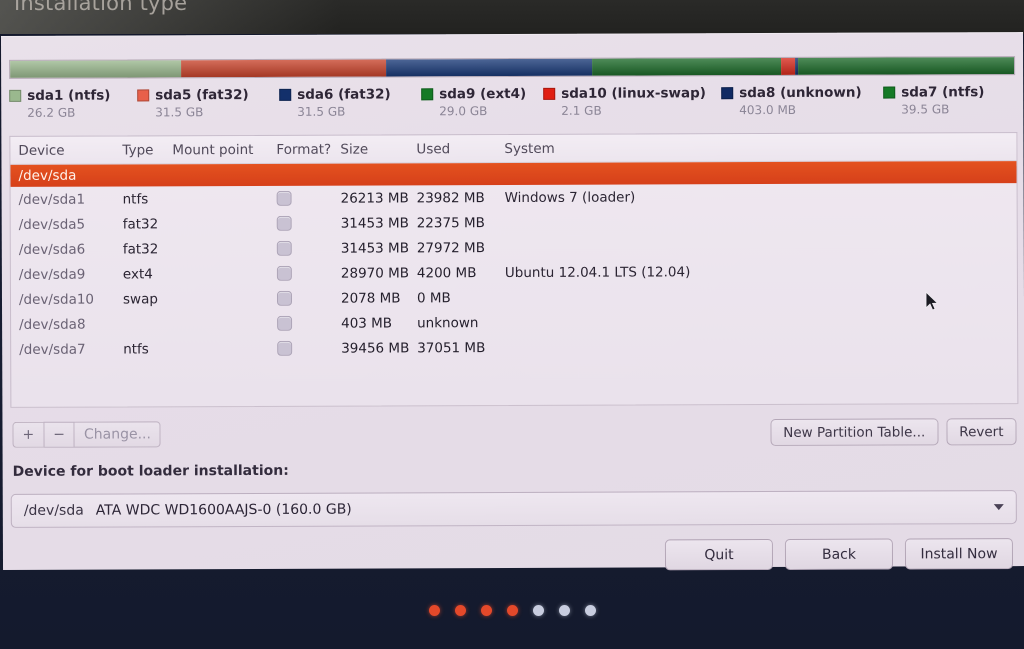 This screenshot has height=649, width=1024. Describe the element at coordinates (513, 509) in the screenshot. I see `bootloader-device-select: /dev/sda ATA WDC WD1600AAJS-0 (160.0 GB)` at that location.